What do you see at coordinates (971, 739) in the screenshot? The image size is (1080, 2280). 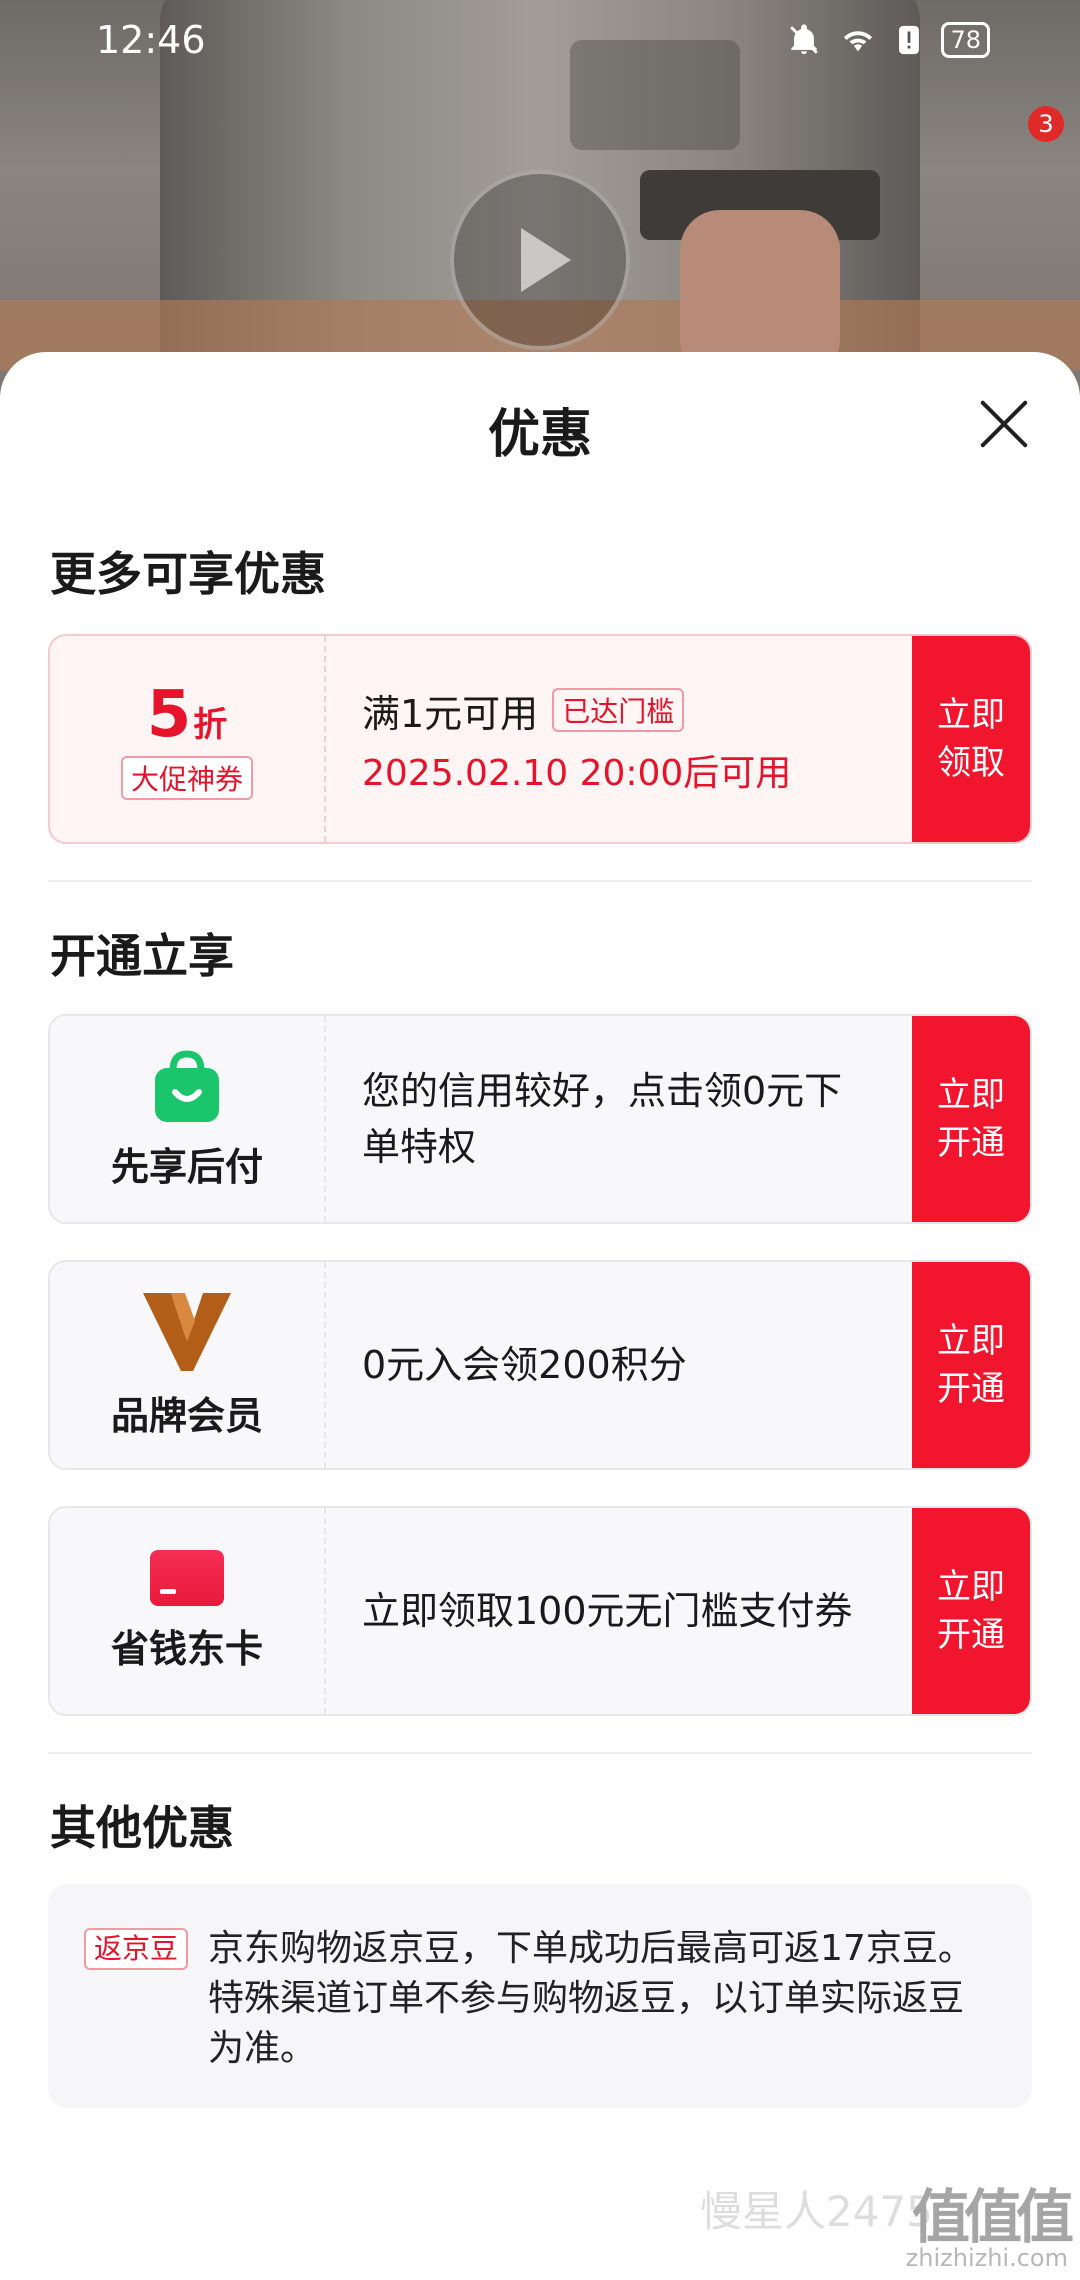 I see `claim-coupon-button: 立即领取` at bounding box center [971, 739].